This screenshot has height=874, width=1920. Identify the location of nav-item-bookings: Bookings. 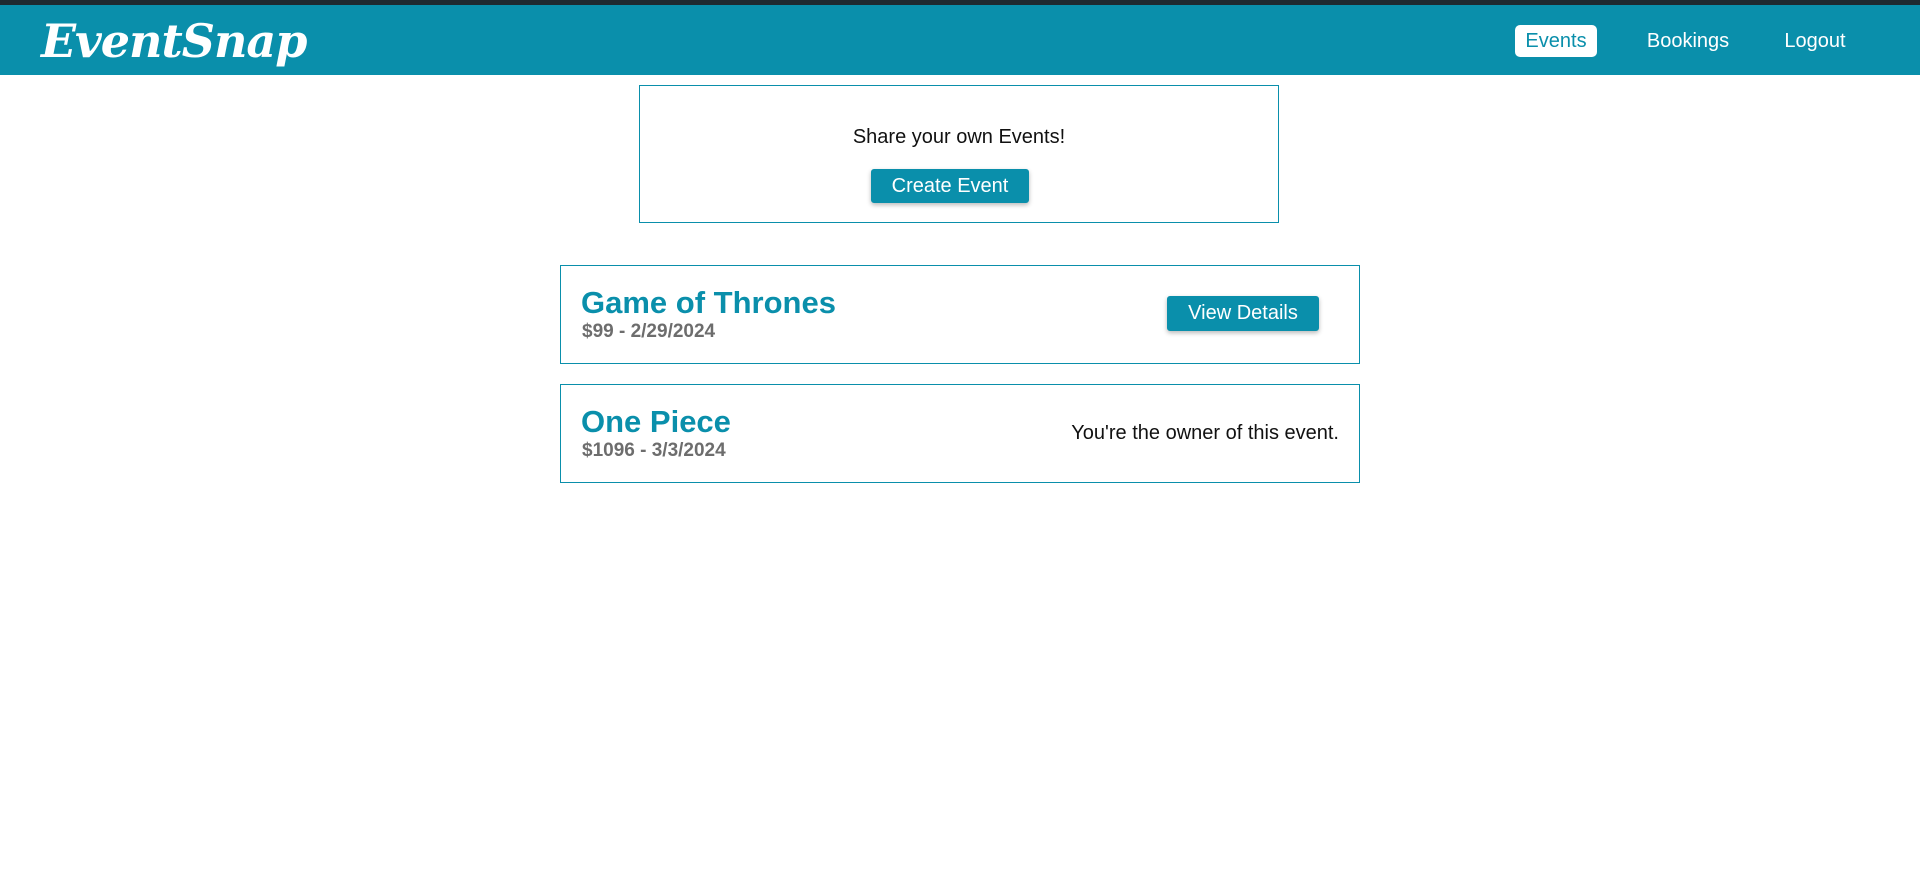
(1688, 41).